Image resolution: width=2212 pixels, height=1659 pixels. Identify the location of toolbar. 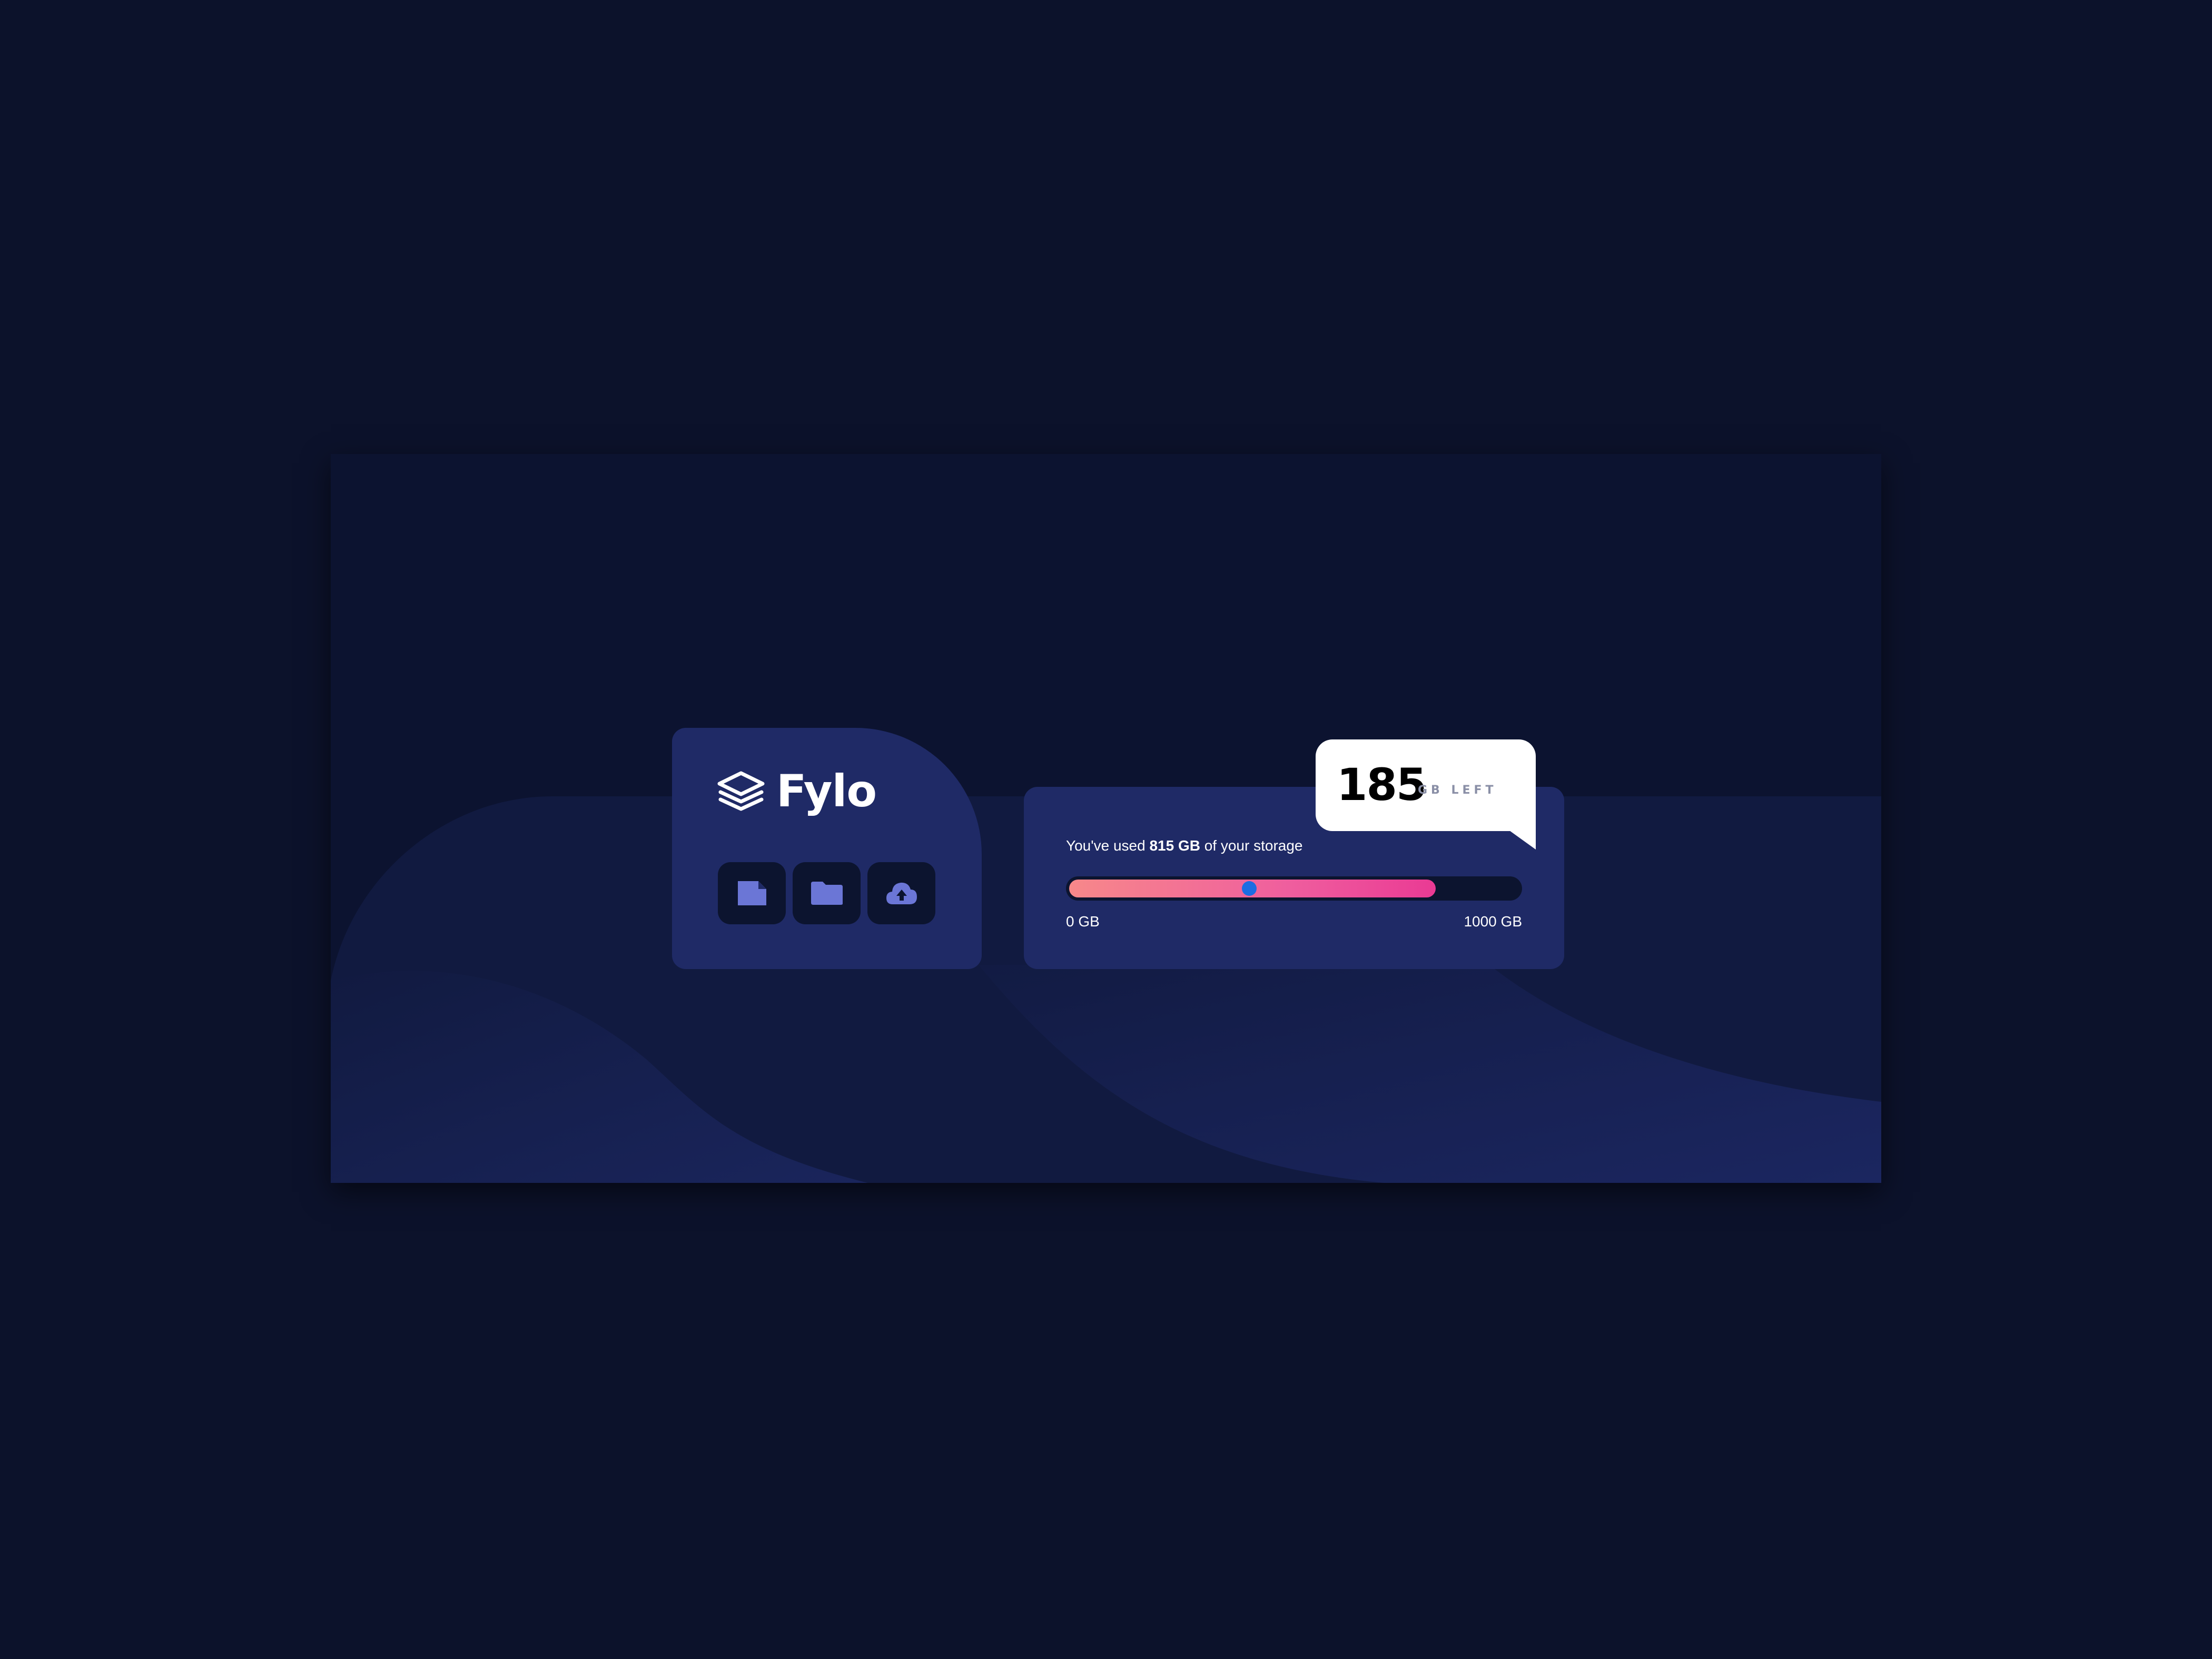
(826, 893).